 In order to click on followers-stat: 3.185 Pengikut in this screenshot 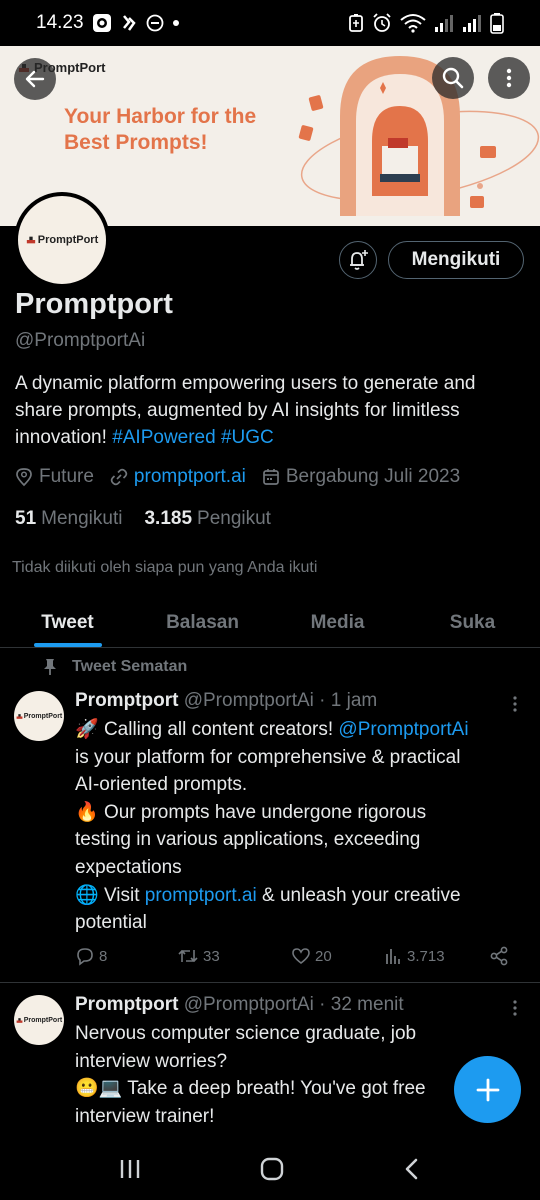, I will do `click(207, 519)`.